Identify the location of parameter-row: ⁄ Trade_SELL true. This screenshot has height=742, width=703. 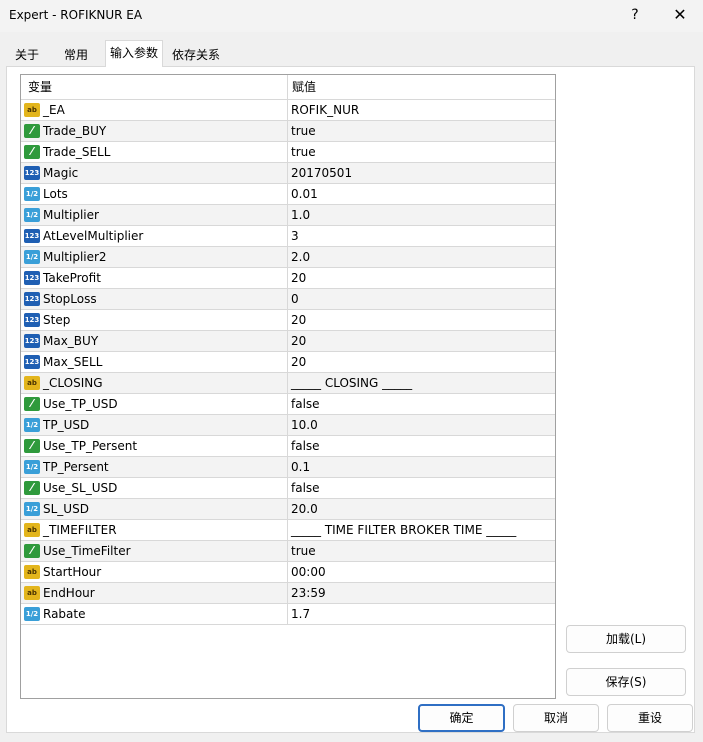
(288, 152).